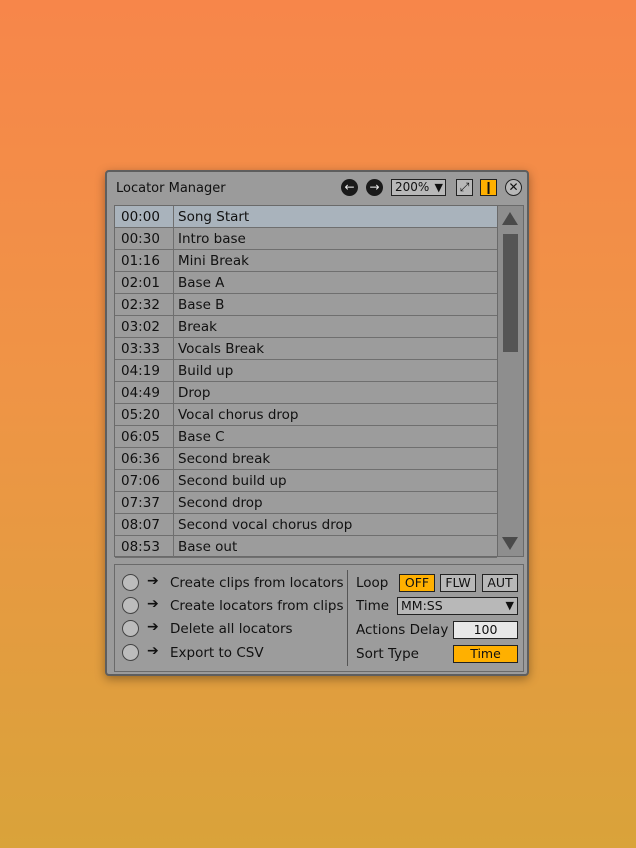 This screenshot has height=848, width=636. I want to click on locator-name: Vocal chorus drop, so click(238, 415).